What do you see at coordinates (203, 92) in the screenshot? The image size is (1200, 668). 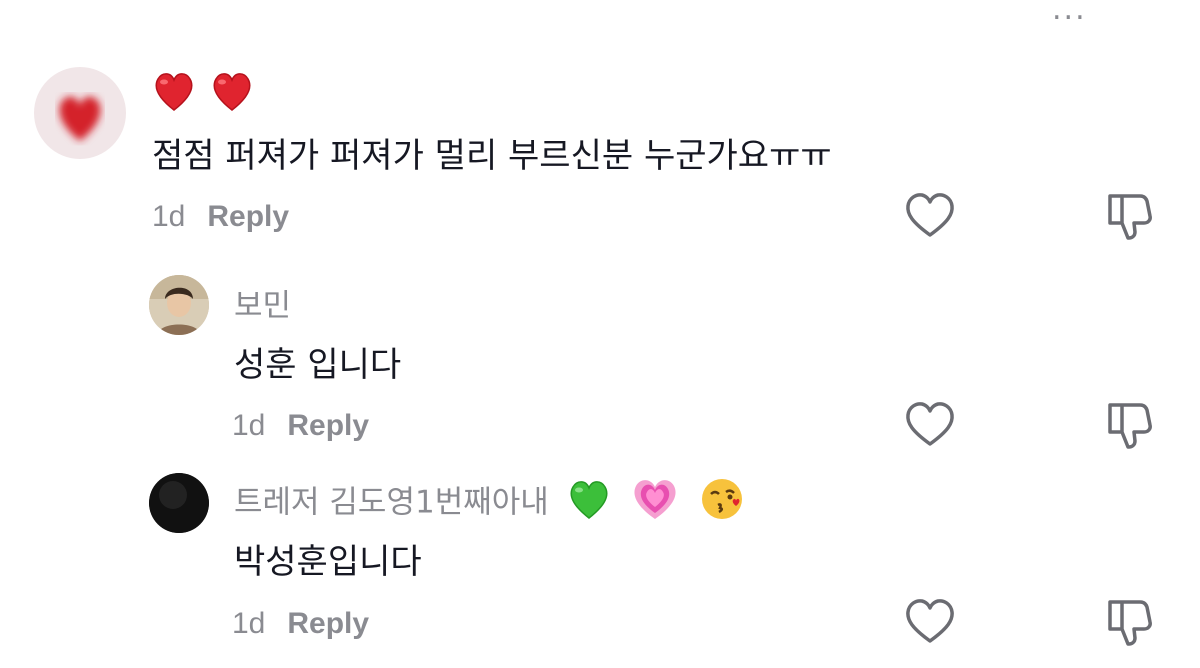 I see `commenter-name` at bounding box center [203, 92].